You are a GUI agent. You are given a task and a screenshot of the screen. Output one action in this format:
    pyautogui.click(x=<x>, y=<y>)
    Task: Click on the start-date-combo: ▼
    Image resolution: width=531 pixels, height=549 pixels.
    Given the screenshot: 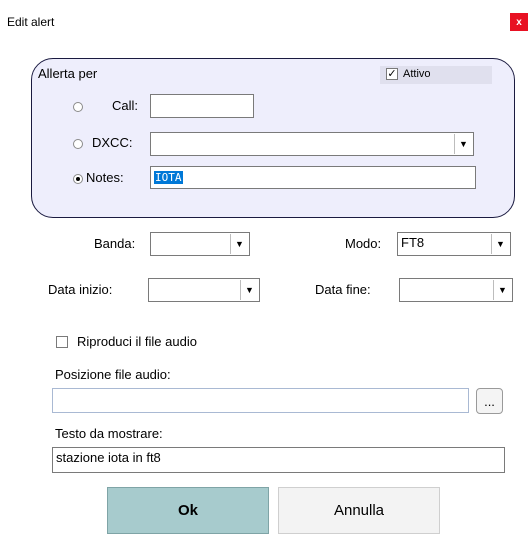 What is the action you would take?
    pyautogui.click(x=204, y=290)
    